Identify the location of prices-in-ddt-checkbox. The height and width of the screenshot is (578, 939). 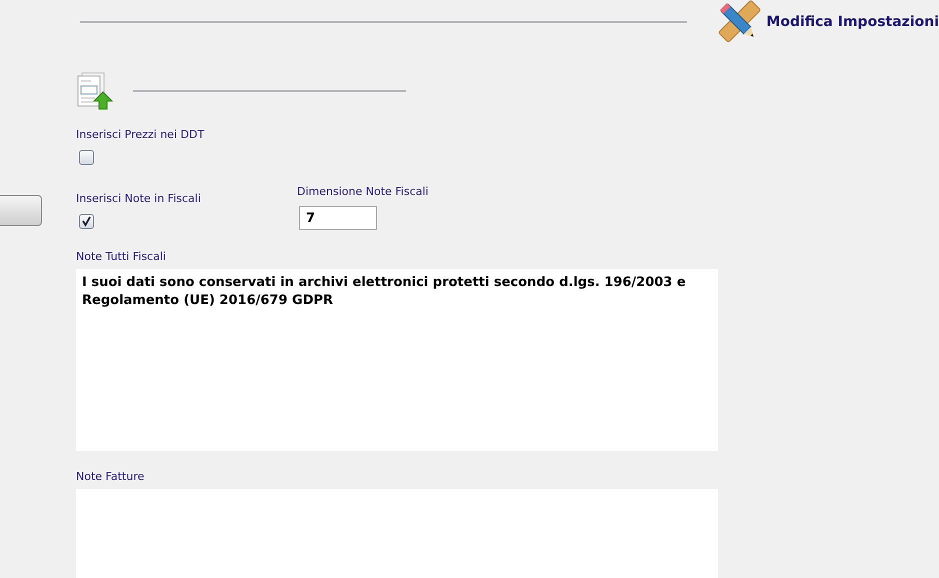
(86, 157).